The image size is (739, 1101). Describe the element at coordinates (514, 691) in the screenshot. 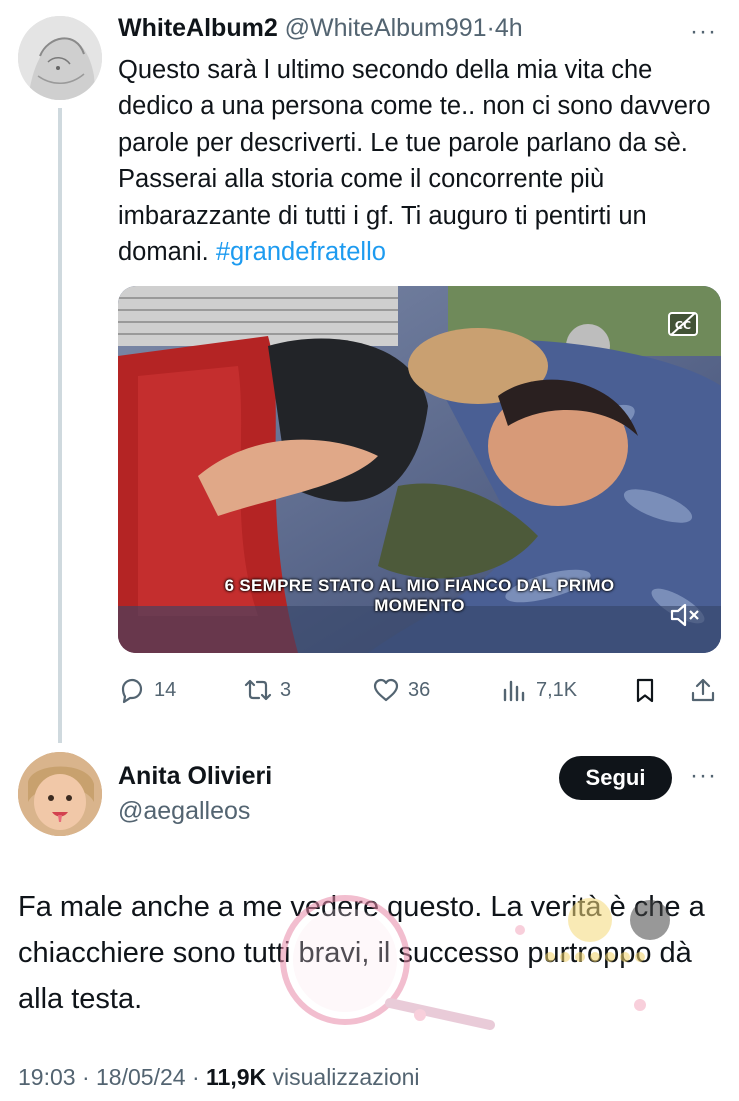

I see `views-chart-icon` at that location.